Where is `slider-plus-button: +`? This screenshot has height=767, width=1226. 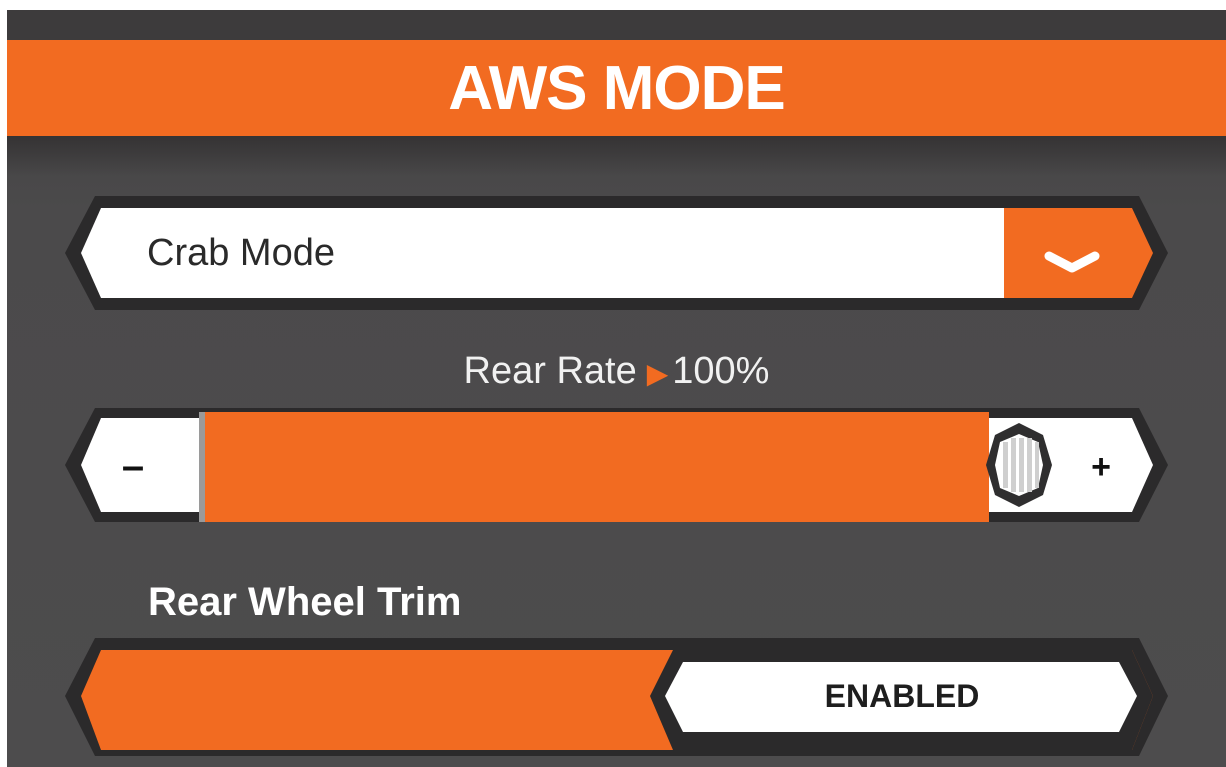 slider-plus-button: + is located at coordinates (1101, 467).